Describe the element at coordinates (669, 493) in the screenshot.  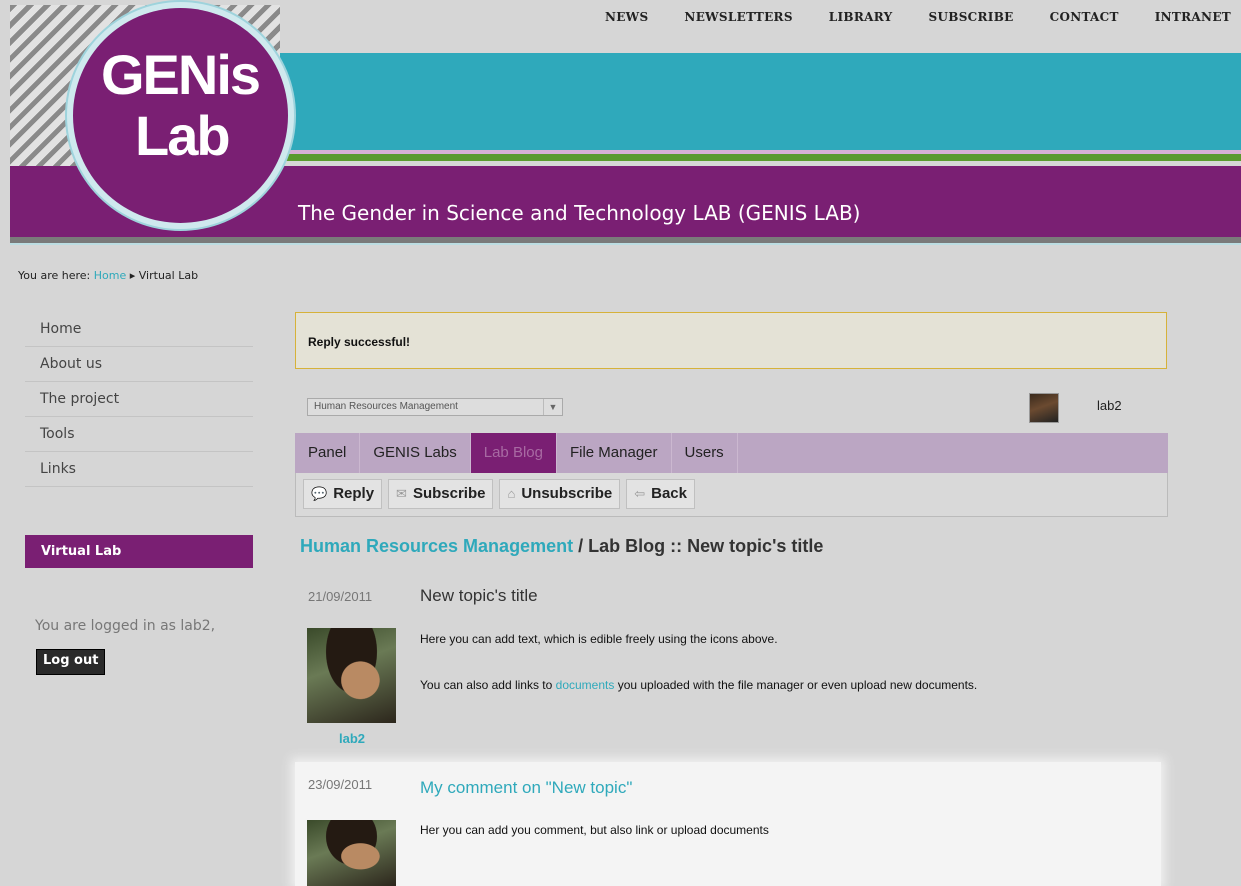
I see `back-label: Back` at that location.